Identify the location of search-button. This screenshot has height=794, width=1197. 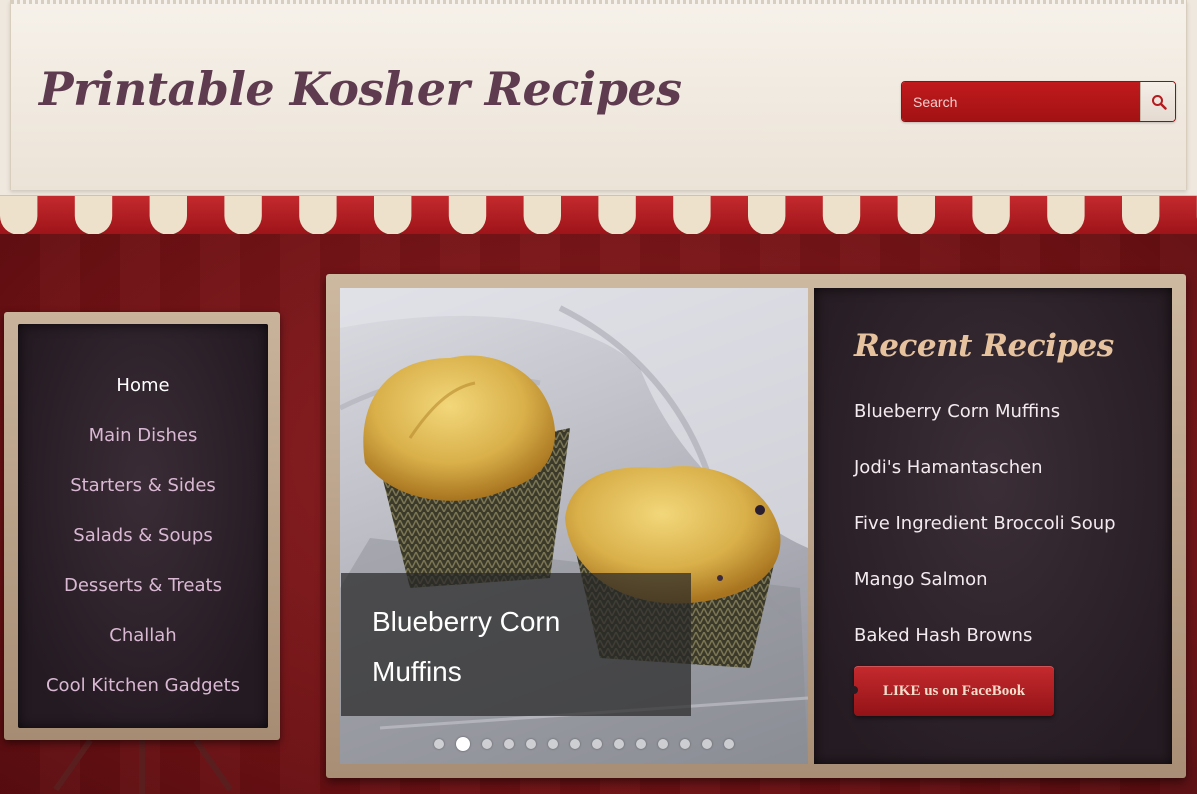
(1157, 101).